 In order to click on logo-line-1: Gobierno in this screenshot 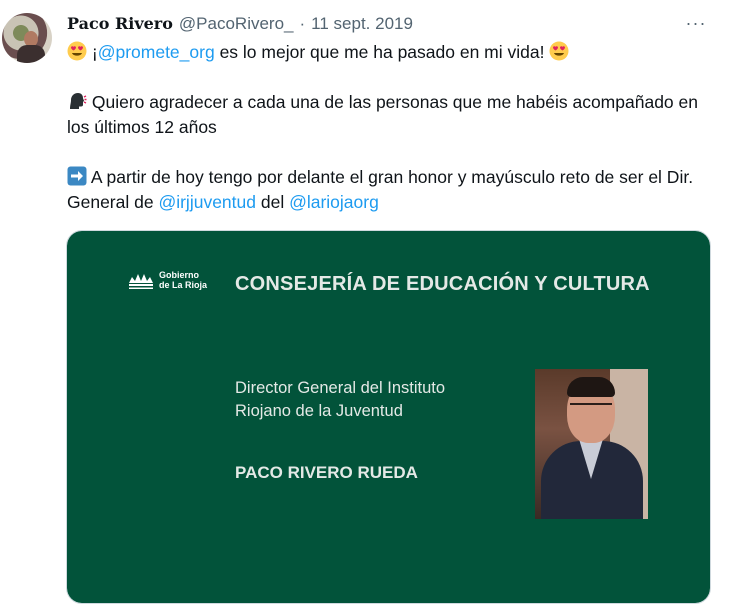, I will do `click(179, 275)`.